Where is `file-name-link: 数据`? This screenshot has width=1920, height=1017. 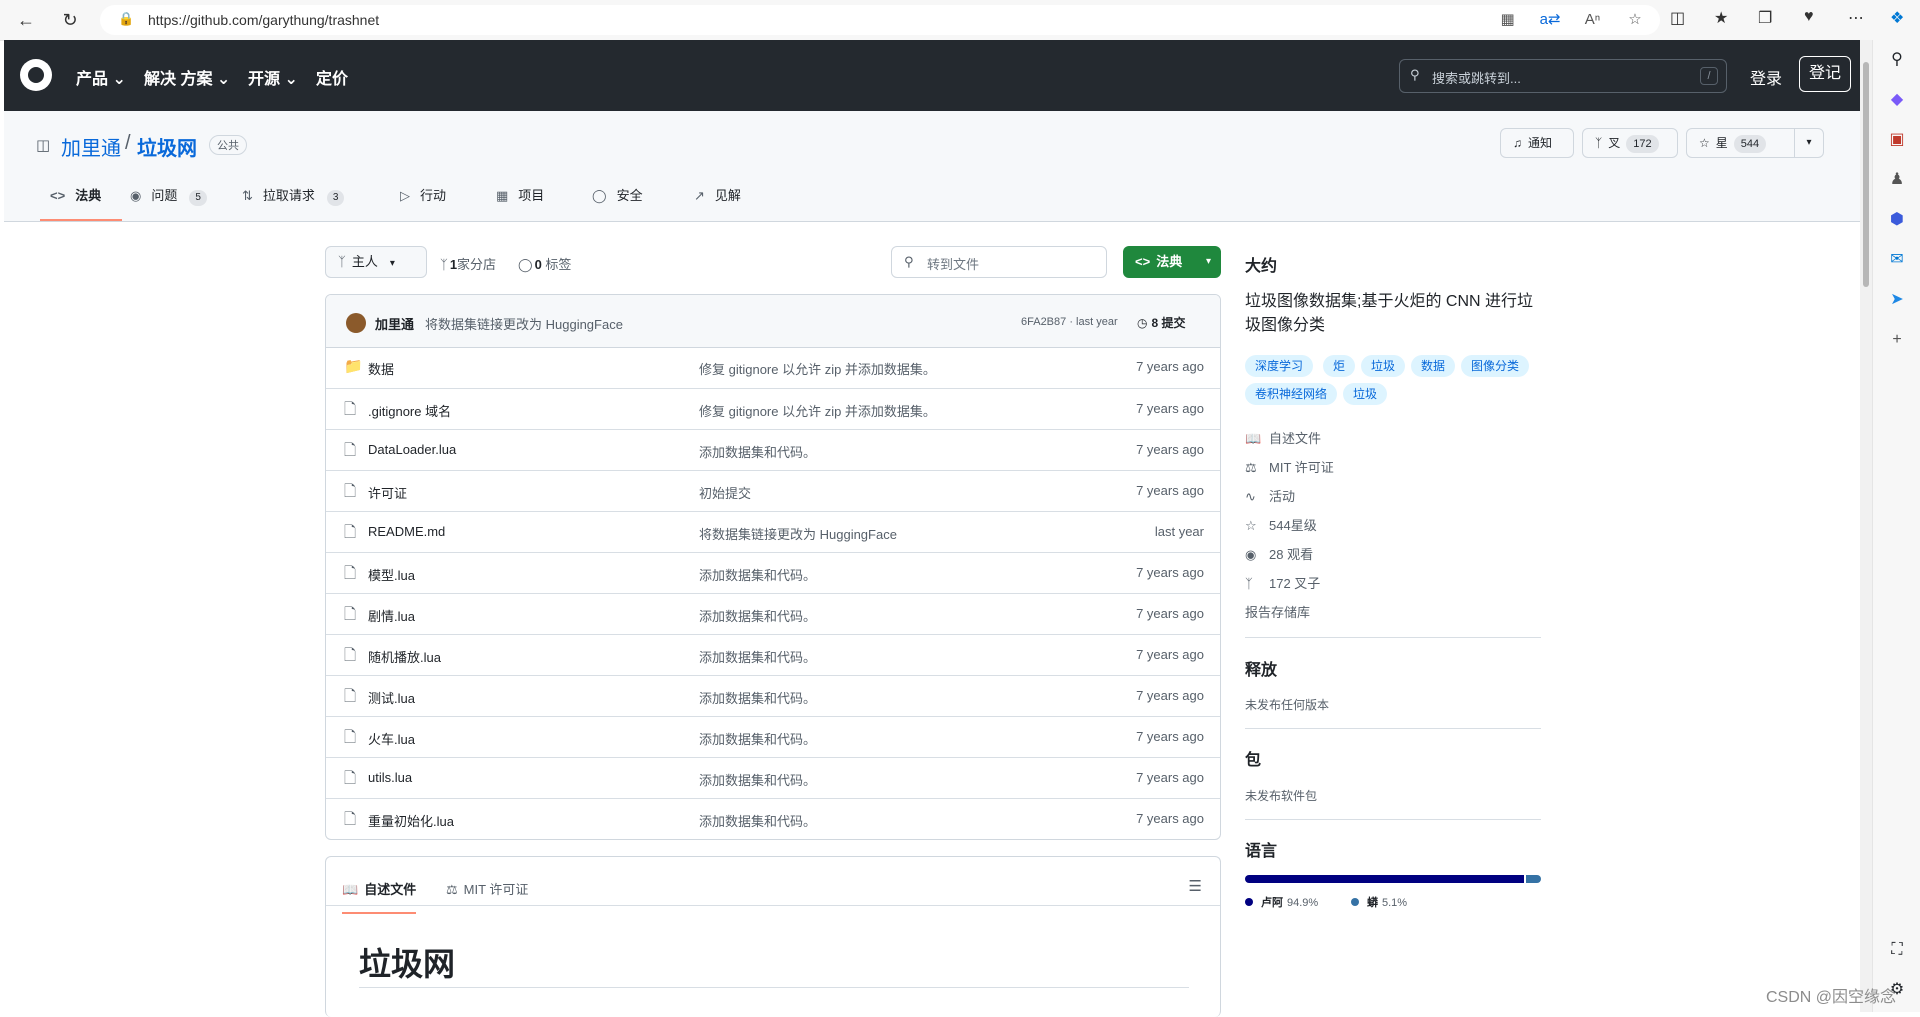 file-name-link: 数据 is located at coordinates (381, 368).